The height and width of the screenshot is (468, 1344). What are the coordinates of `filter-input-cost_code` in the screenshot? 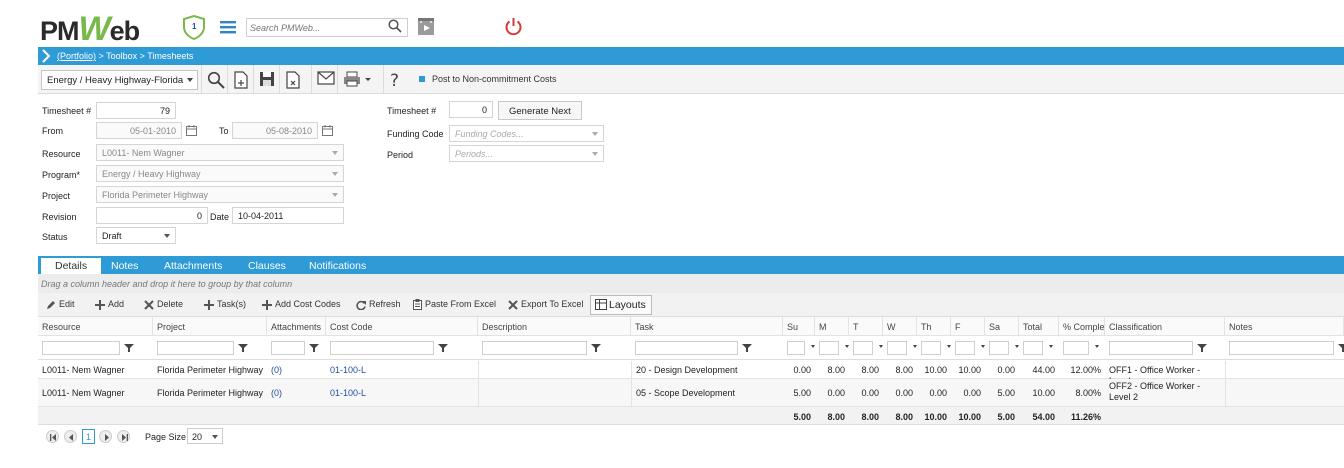 It's located at (382, 348).